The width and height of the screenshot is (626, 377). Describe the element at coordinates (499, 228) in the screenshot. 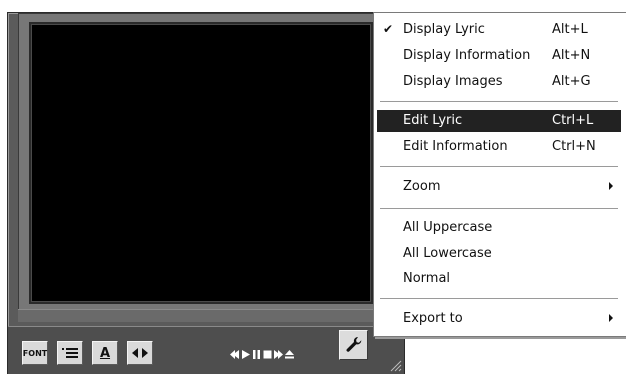

I see `menu-item-all-uppercase: All Uppercase` at that location.